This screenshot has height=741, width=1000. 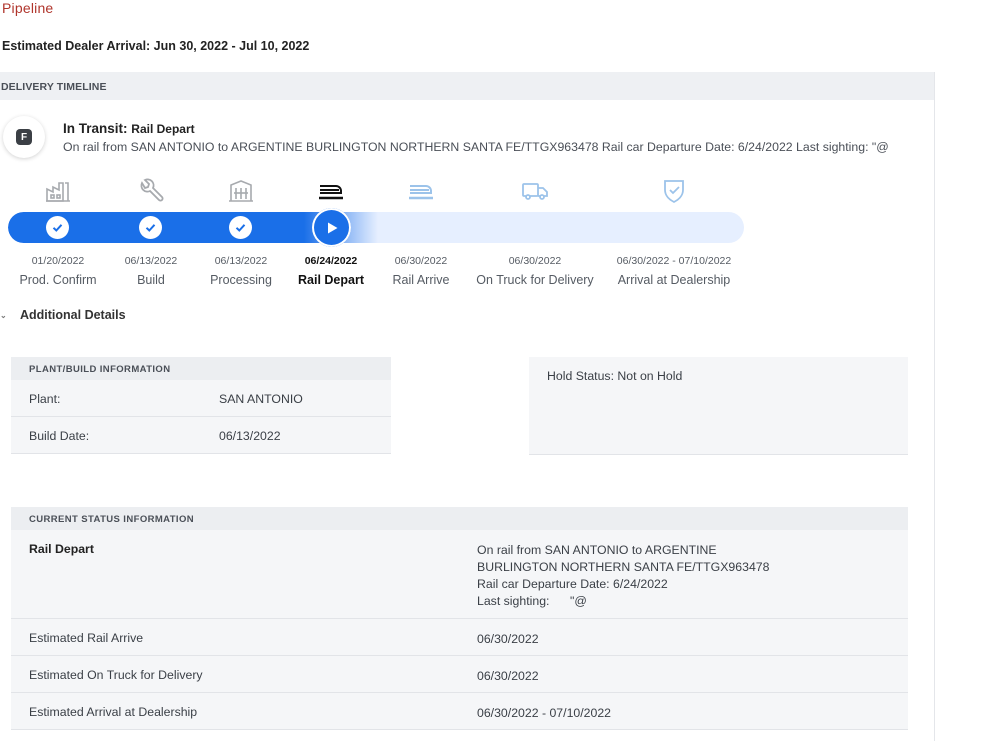 I want to click on est-arrival-dealership-value: 06/30/2022 - 07/10/2022, so click(x=544, y=713).